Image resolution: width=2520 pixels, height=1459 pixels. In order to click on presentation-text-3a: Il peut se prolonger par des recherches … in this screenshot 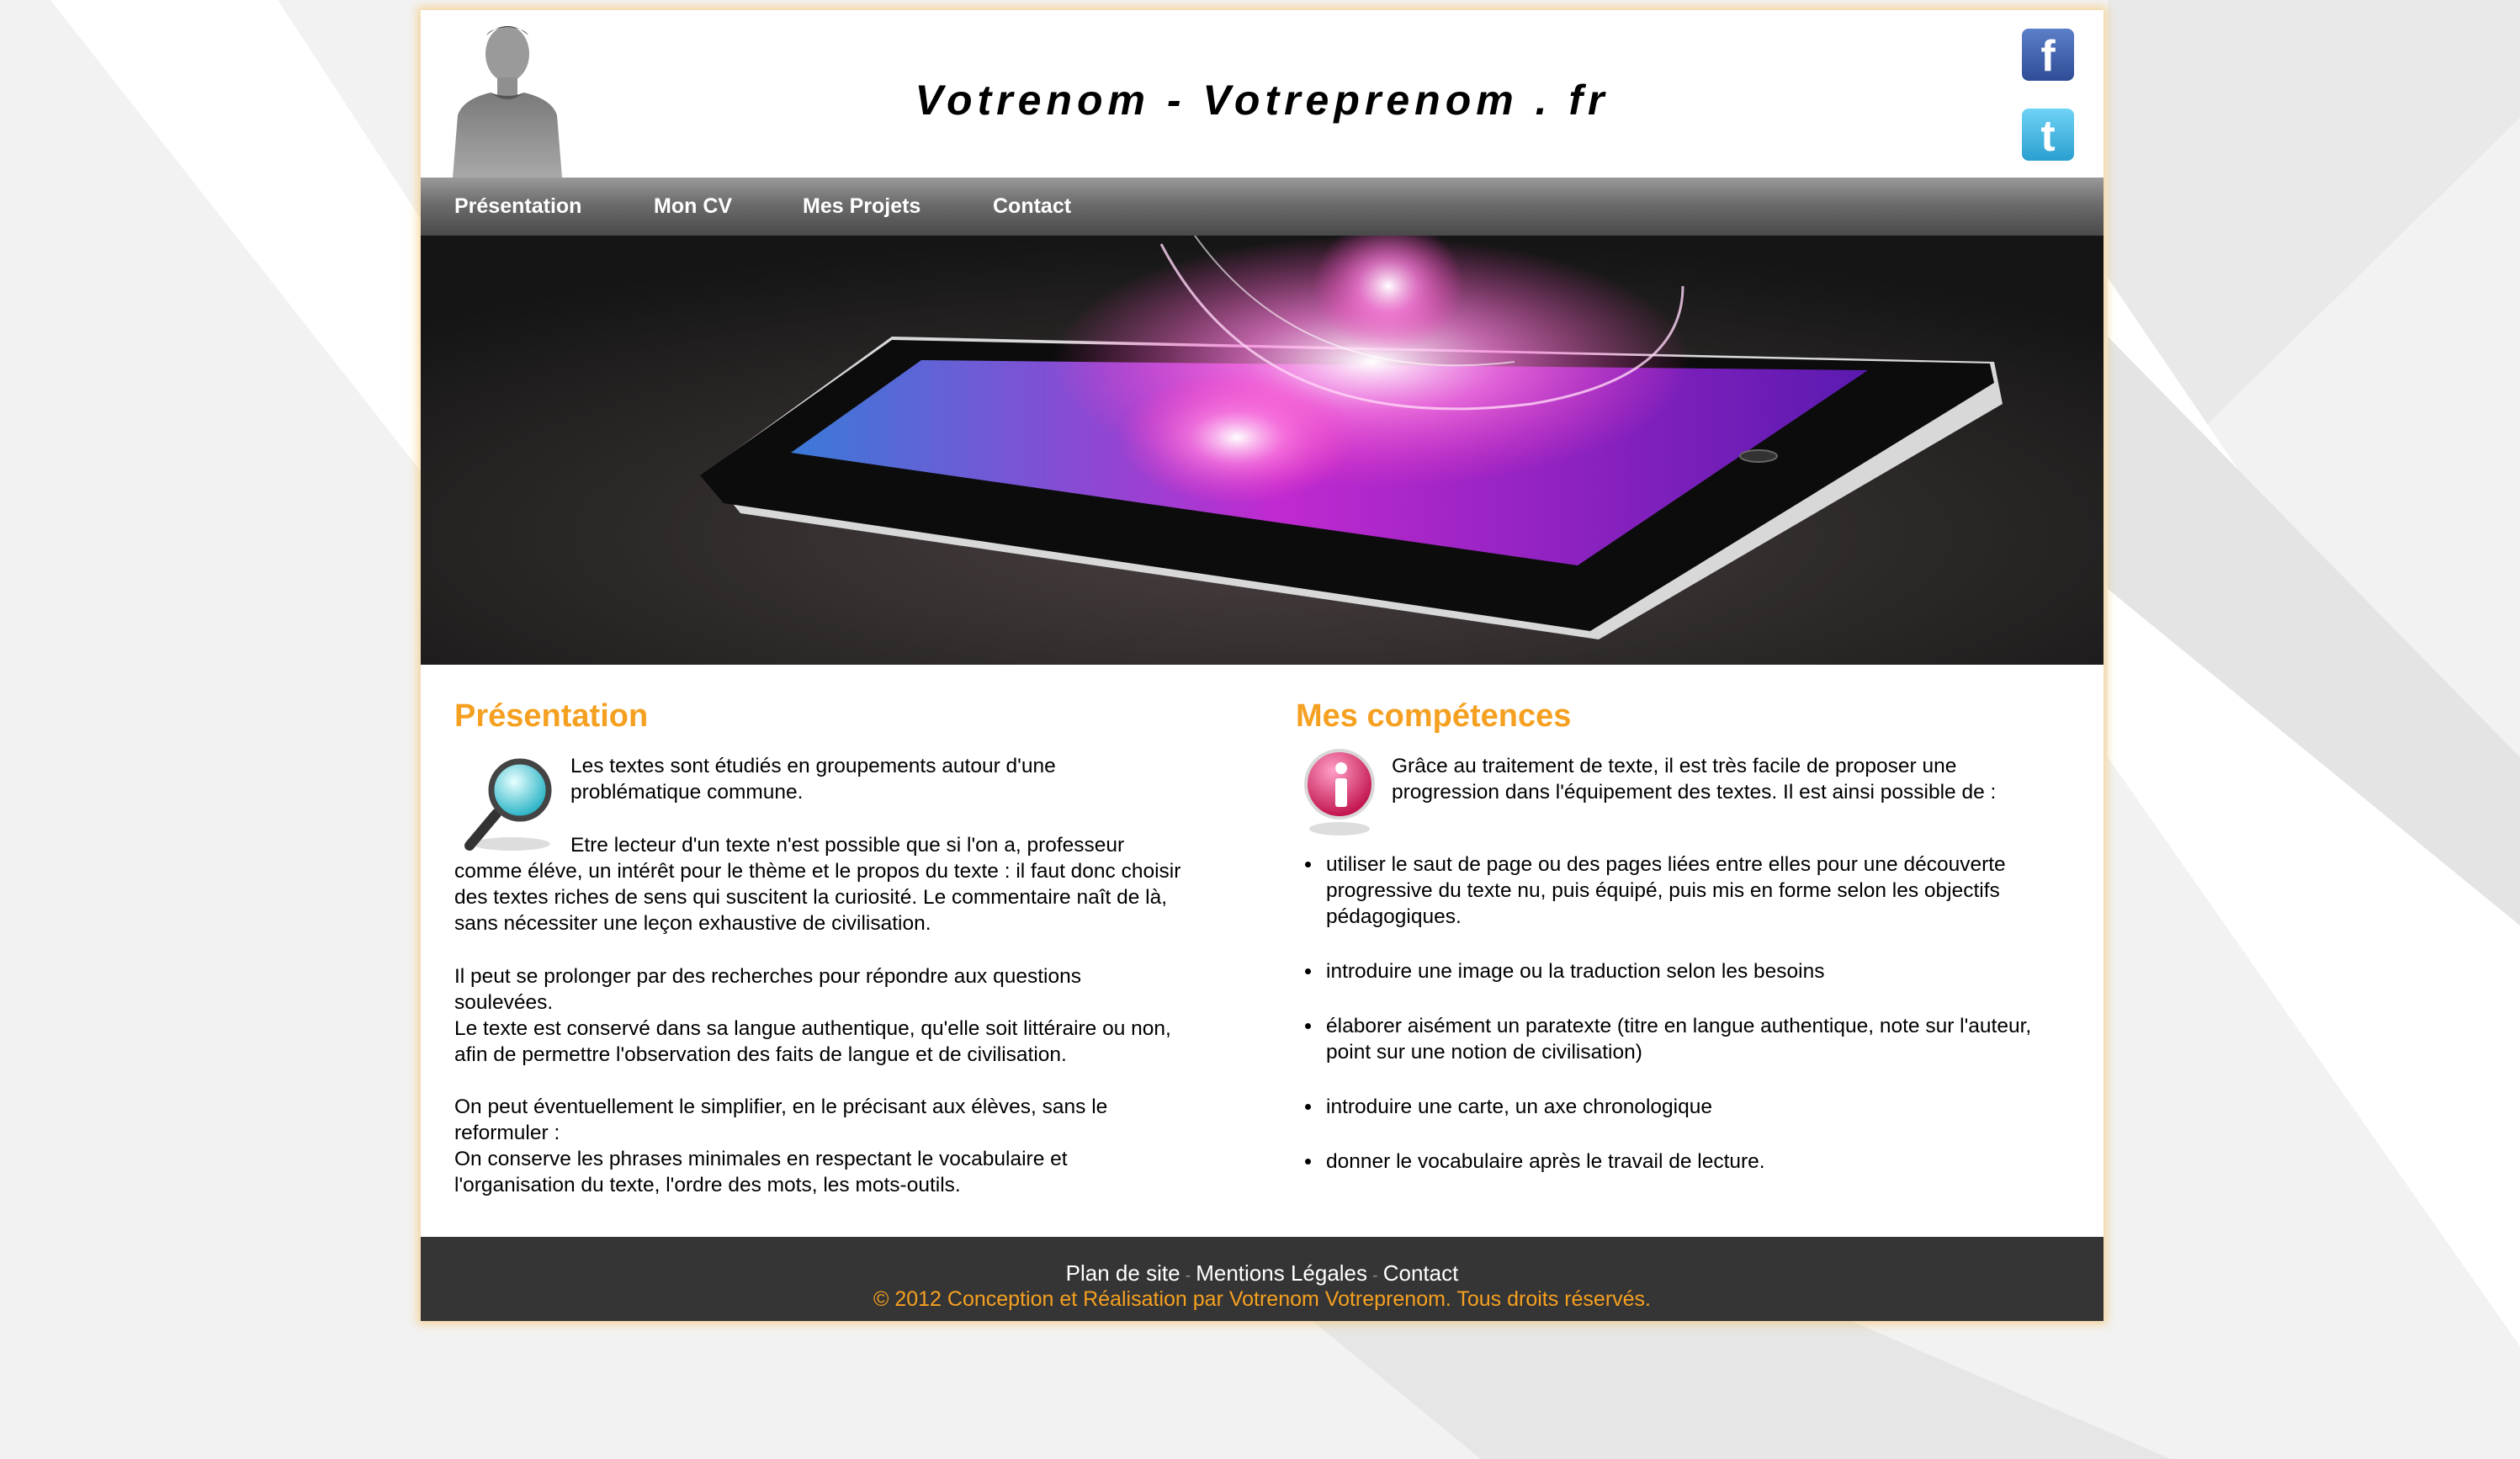, I will do `click(767, 989)`.